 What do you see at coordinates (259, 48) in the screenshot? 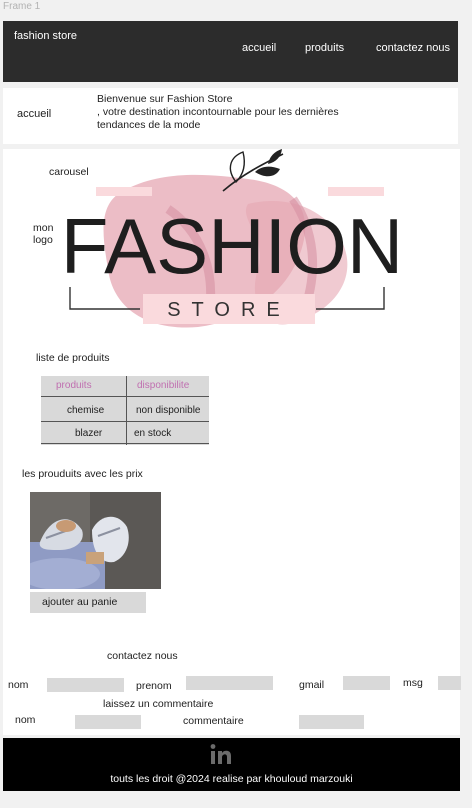
I see `nav-link-accueil: accueil` at bounding box center [259, 48].